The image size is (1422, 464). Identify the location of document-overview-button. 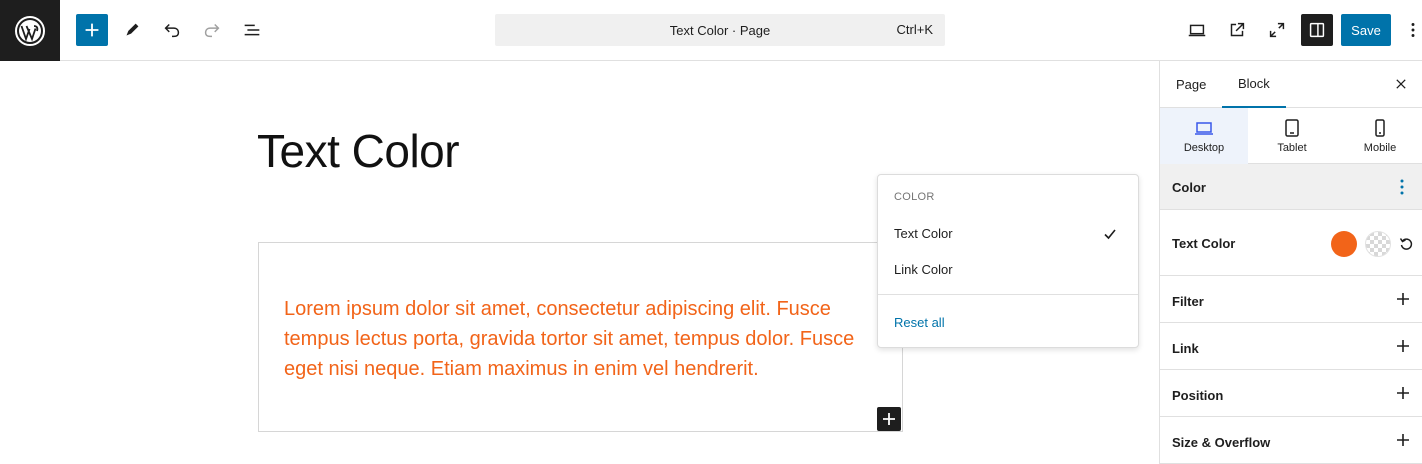
(252, 30).